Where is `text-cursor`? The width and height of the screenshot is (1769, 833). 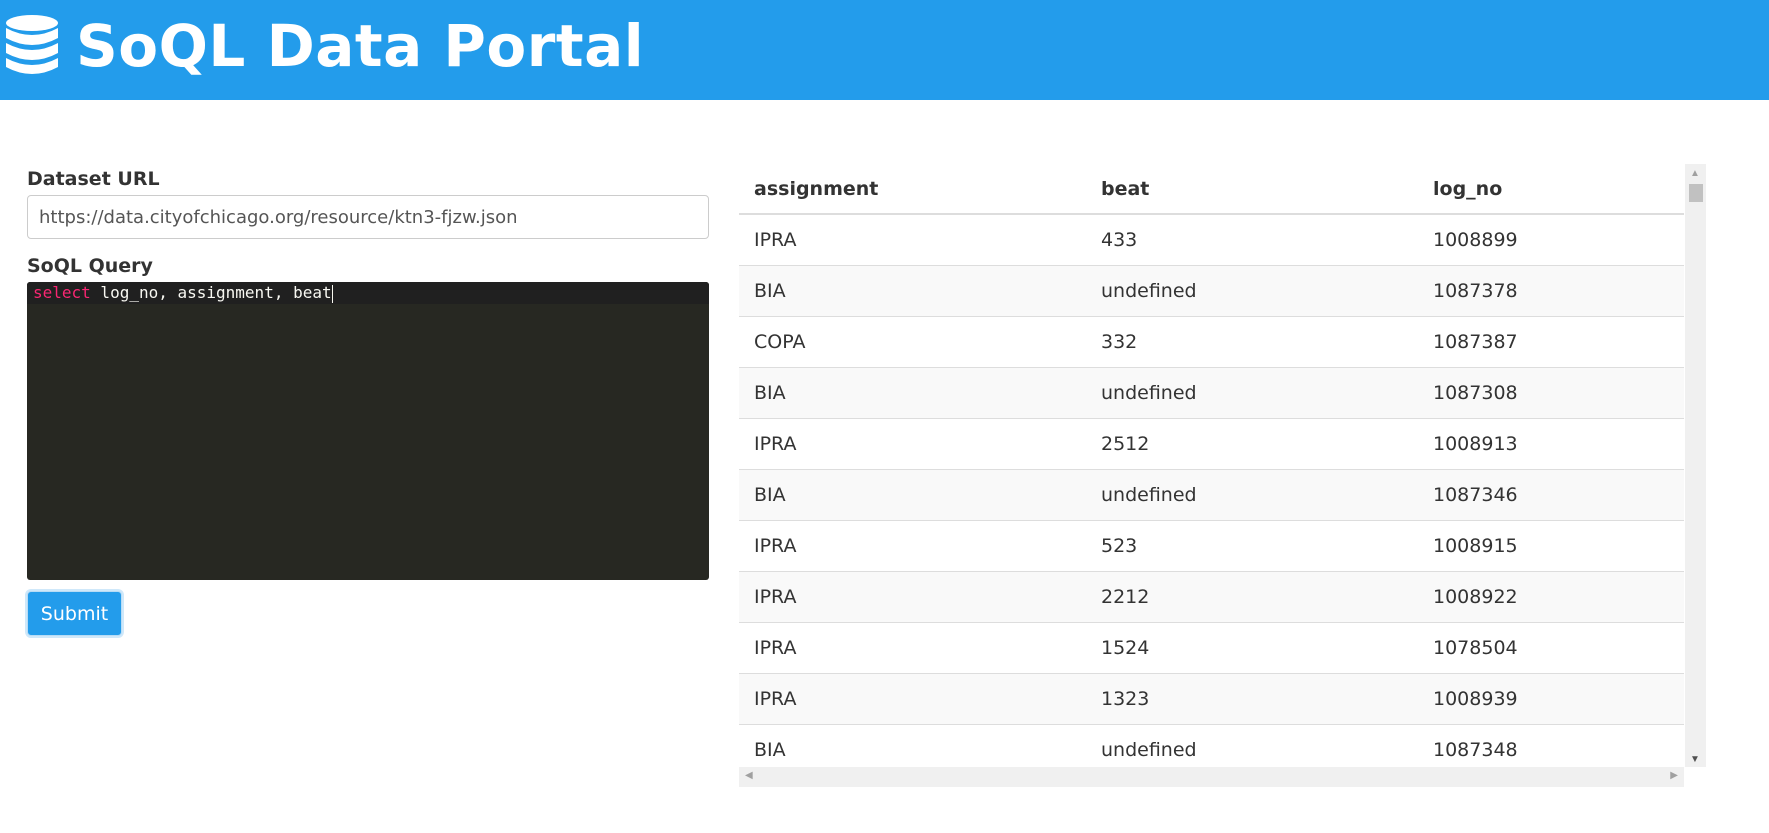 text-cursor is located at coordinates (332, 293).